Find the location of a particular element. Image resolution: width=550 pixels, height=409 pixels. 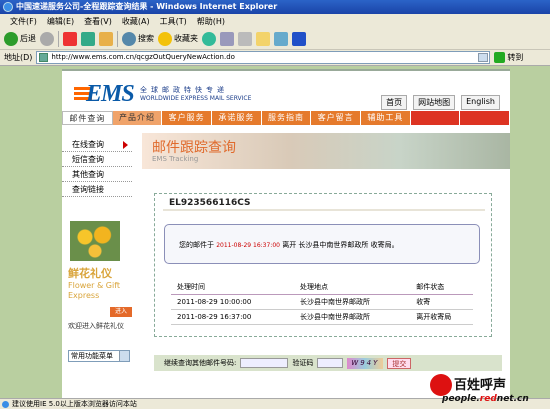

select-value: 常用功能菜单 is located at coordinates (92, 356).